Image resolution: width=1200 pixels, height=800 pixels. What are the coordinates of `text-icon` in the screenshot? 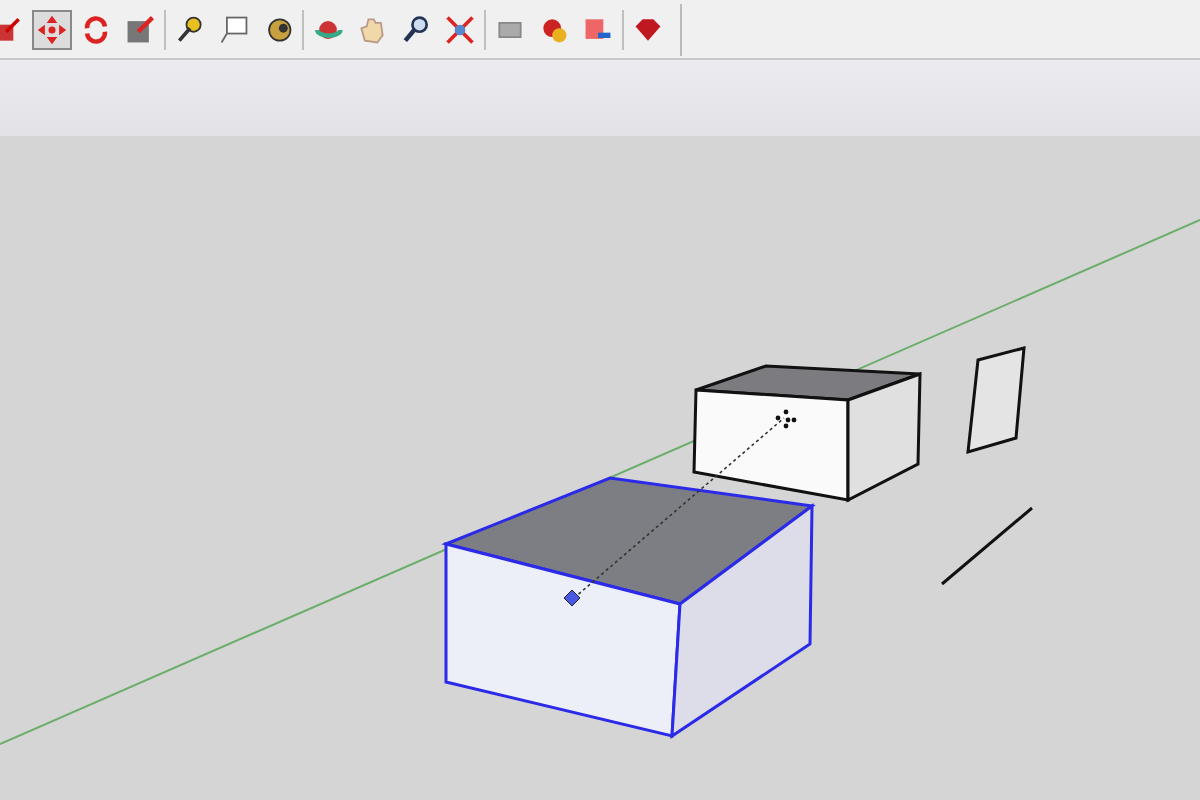 It's located at (234, 29).